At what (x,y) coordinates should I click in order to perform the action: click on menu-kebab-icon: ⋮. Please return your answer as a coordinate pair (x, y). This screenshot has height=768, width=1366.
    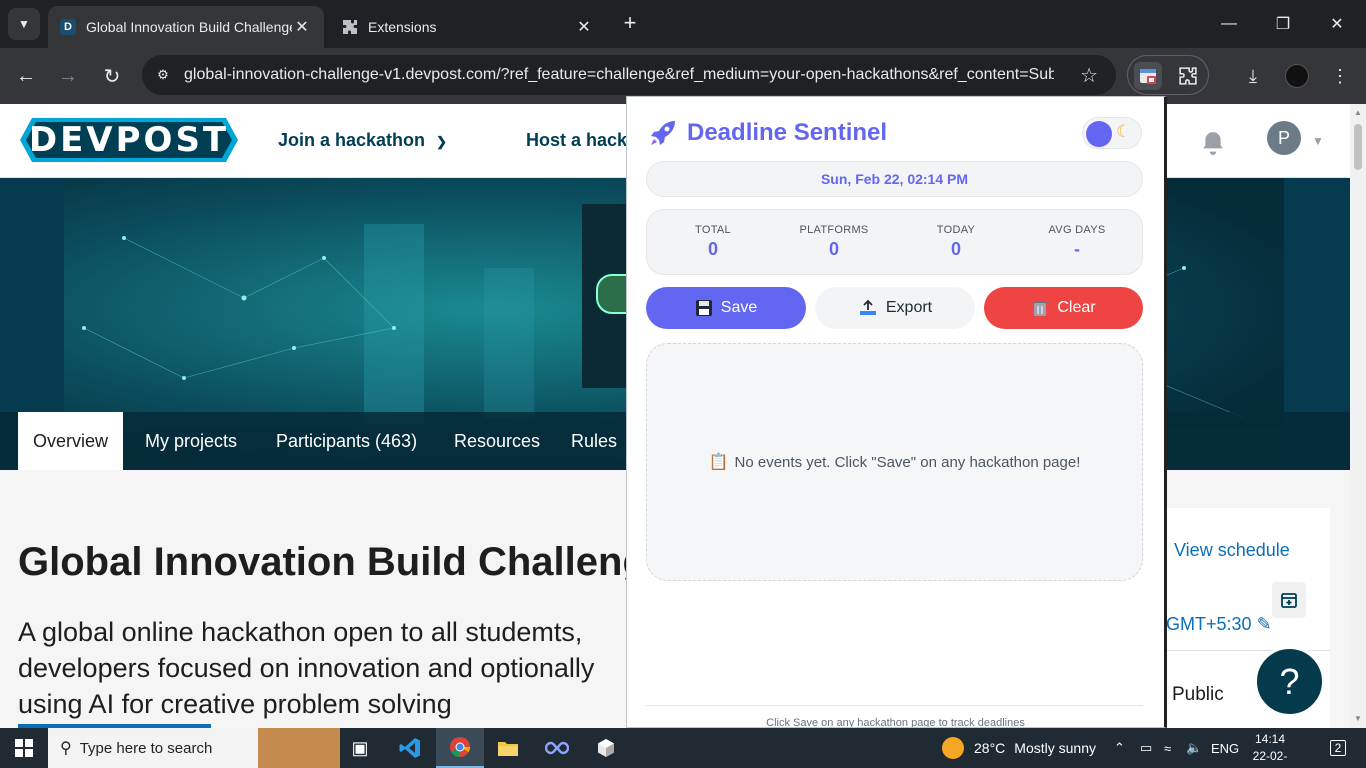
    Looking at the image, I should click on (1340, 76).